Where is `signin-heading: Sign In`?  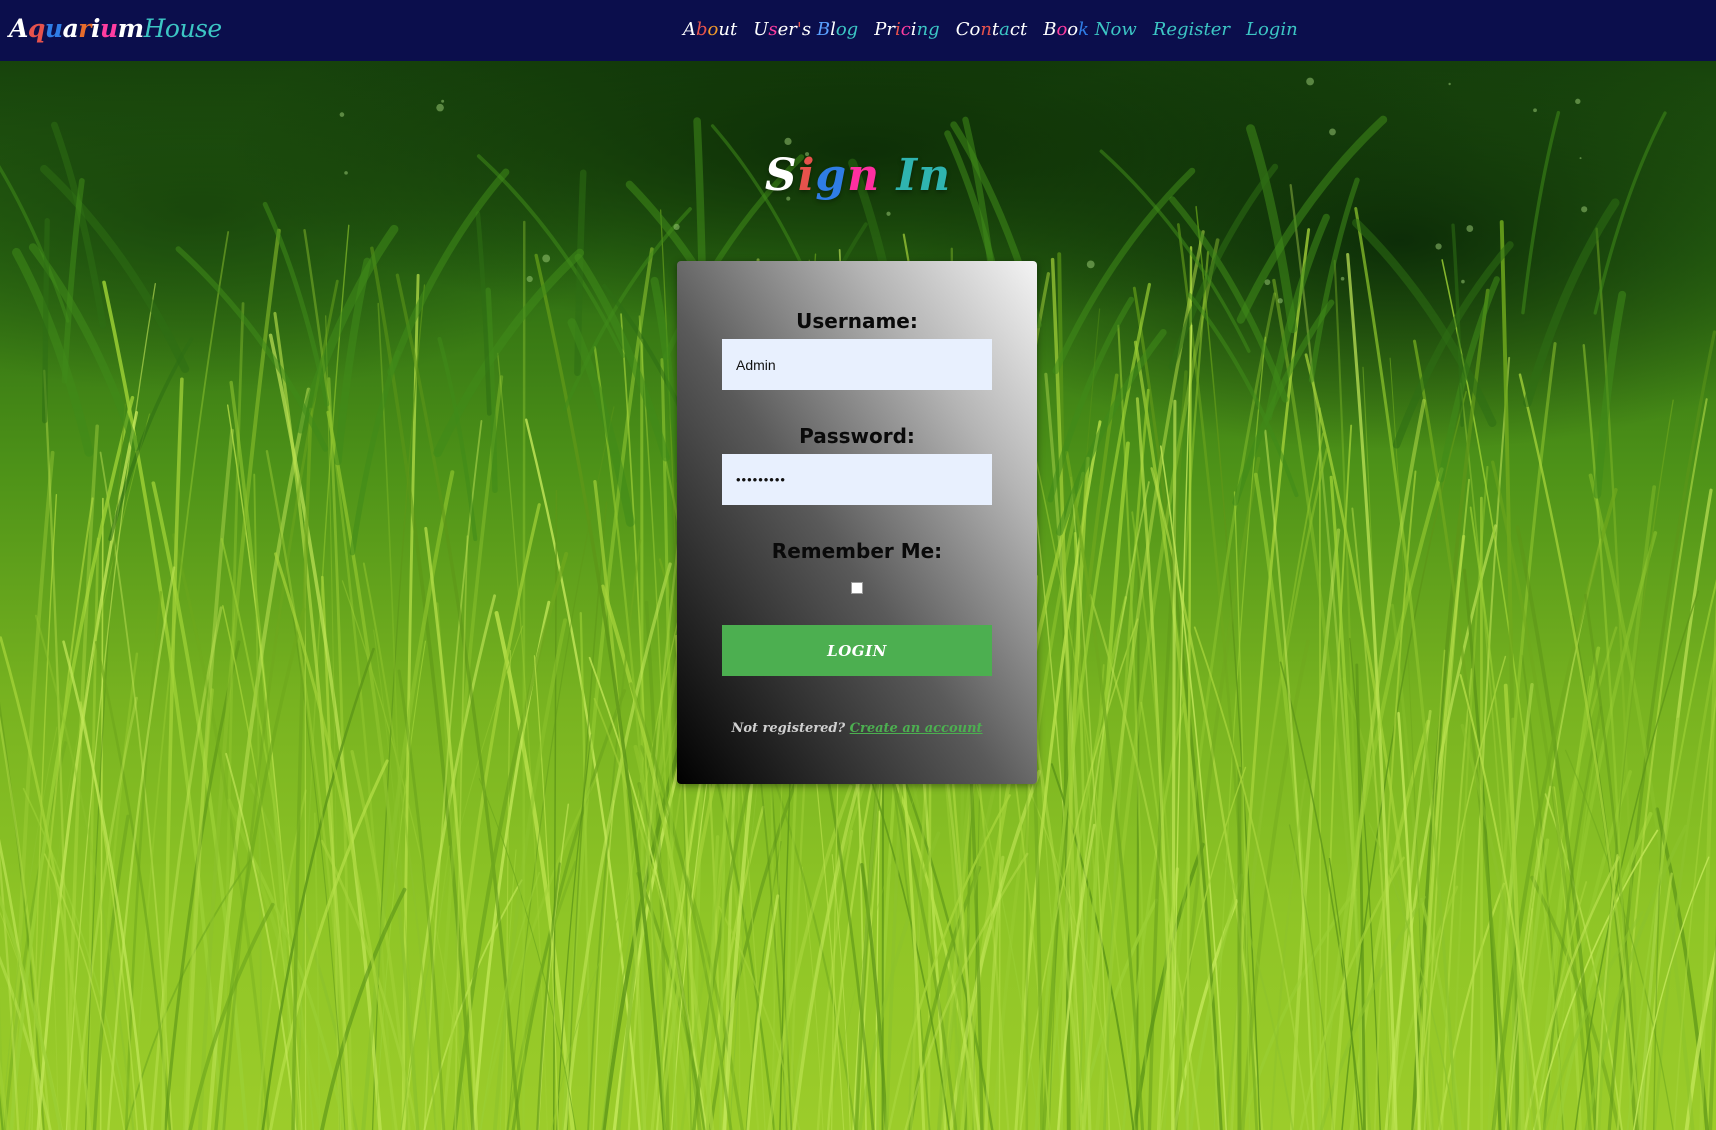
signin-heading: Sign In is located at coordinates (858, 175).